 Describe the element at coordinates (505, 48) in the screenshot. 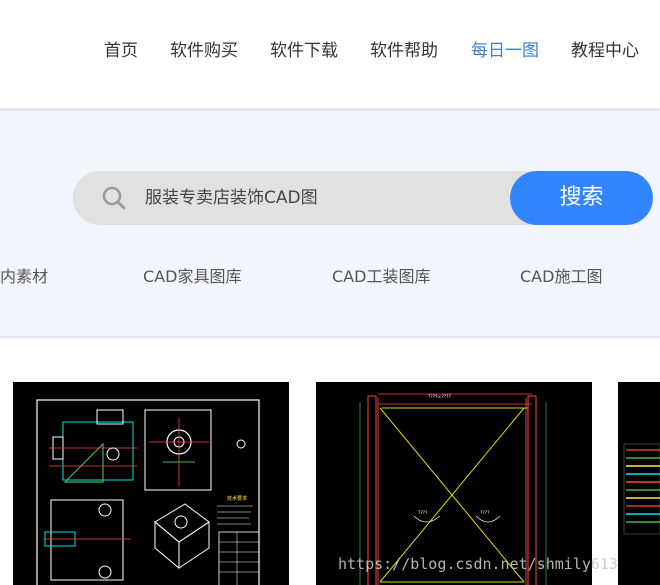

I see `nav-item-daily-drawing: 每日一图` at that location.